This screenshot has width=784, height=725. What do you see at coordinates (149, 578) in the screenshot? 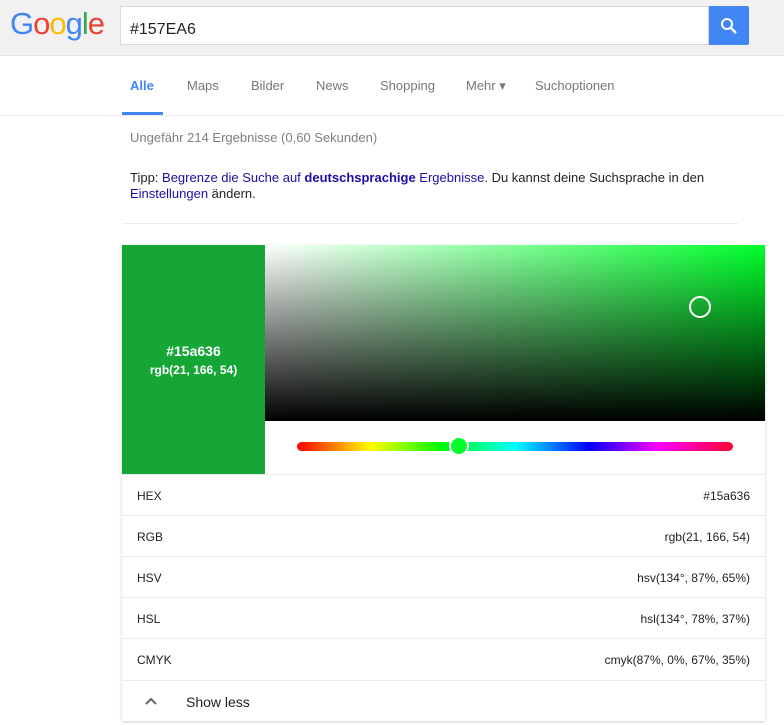
I see `format-label: HSV` at bounding box center [149, 578].